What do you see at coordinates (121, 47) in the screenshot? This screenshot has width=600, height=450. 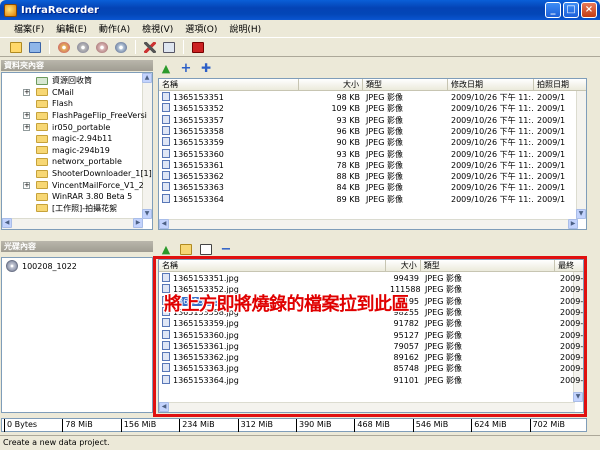 I see `disc-info-icon` at bounding box center [121, 47].